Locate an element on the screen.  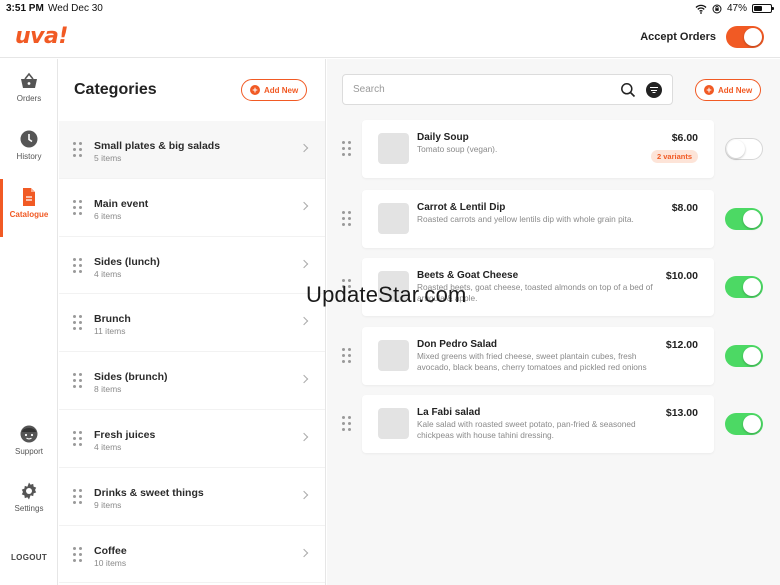
orientation-lock-icon is located at coordinates (717, 8).